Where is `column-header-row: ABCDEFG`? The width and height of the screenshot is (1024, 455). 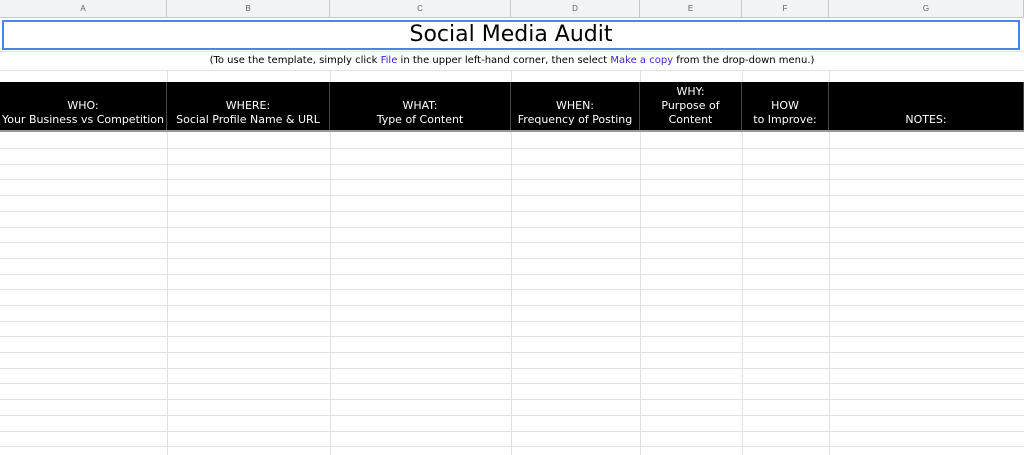 column-header-row: ABCDEFG is located at coordinates (512, 9).